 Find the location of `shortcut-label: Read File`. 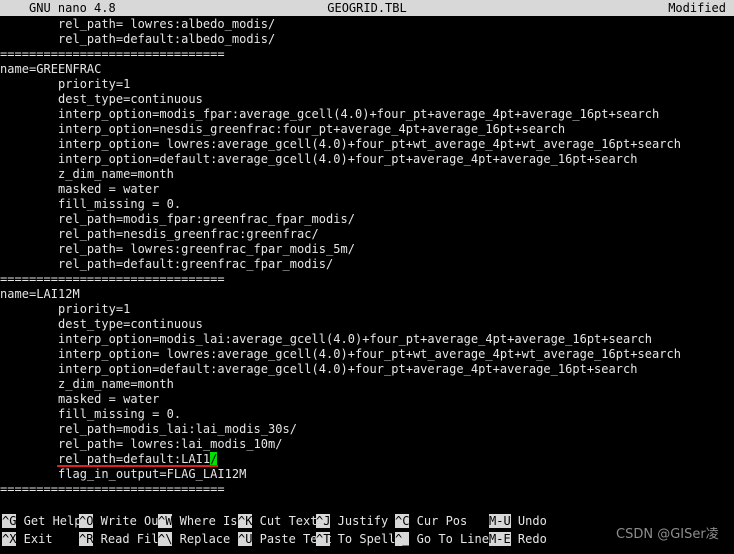

shortcut-label: Read File is located at coordinates (129, 539).